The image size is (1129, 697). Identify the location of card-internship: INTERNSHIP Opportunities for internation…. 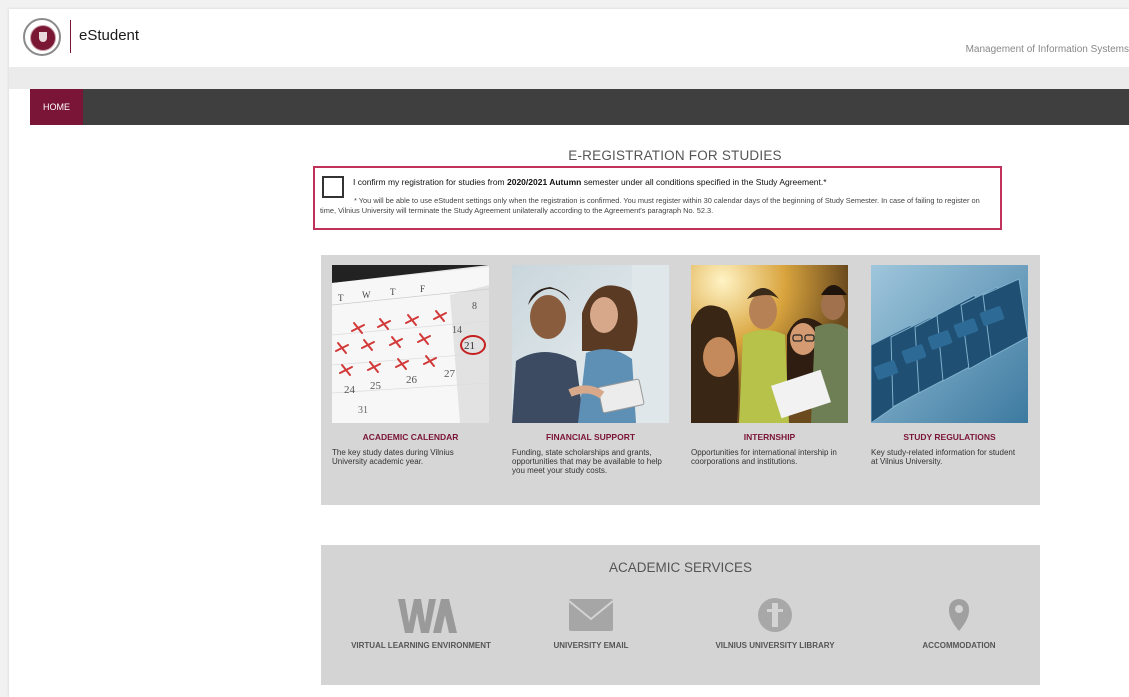
(769, 365).